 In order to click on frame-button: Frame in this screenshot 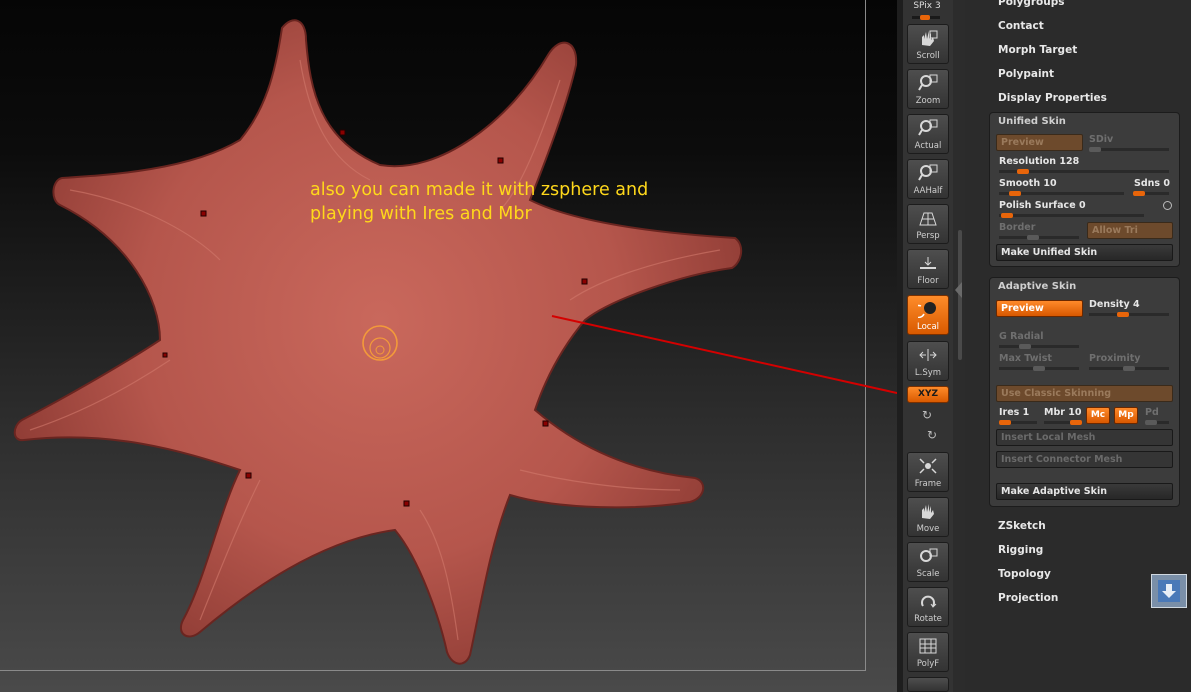, I will do `click(928, 472)`.